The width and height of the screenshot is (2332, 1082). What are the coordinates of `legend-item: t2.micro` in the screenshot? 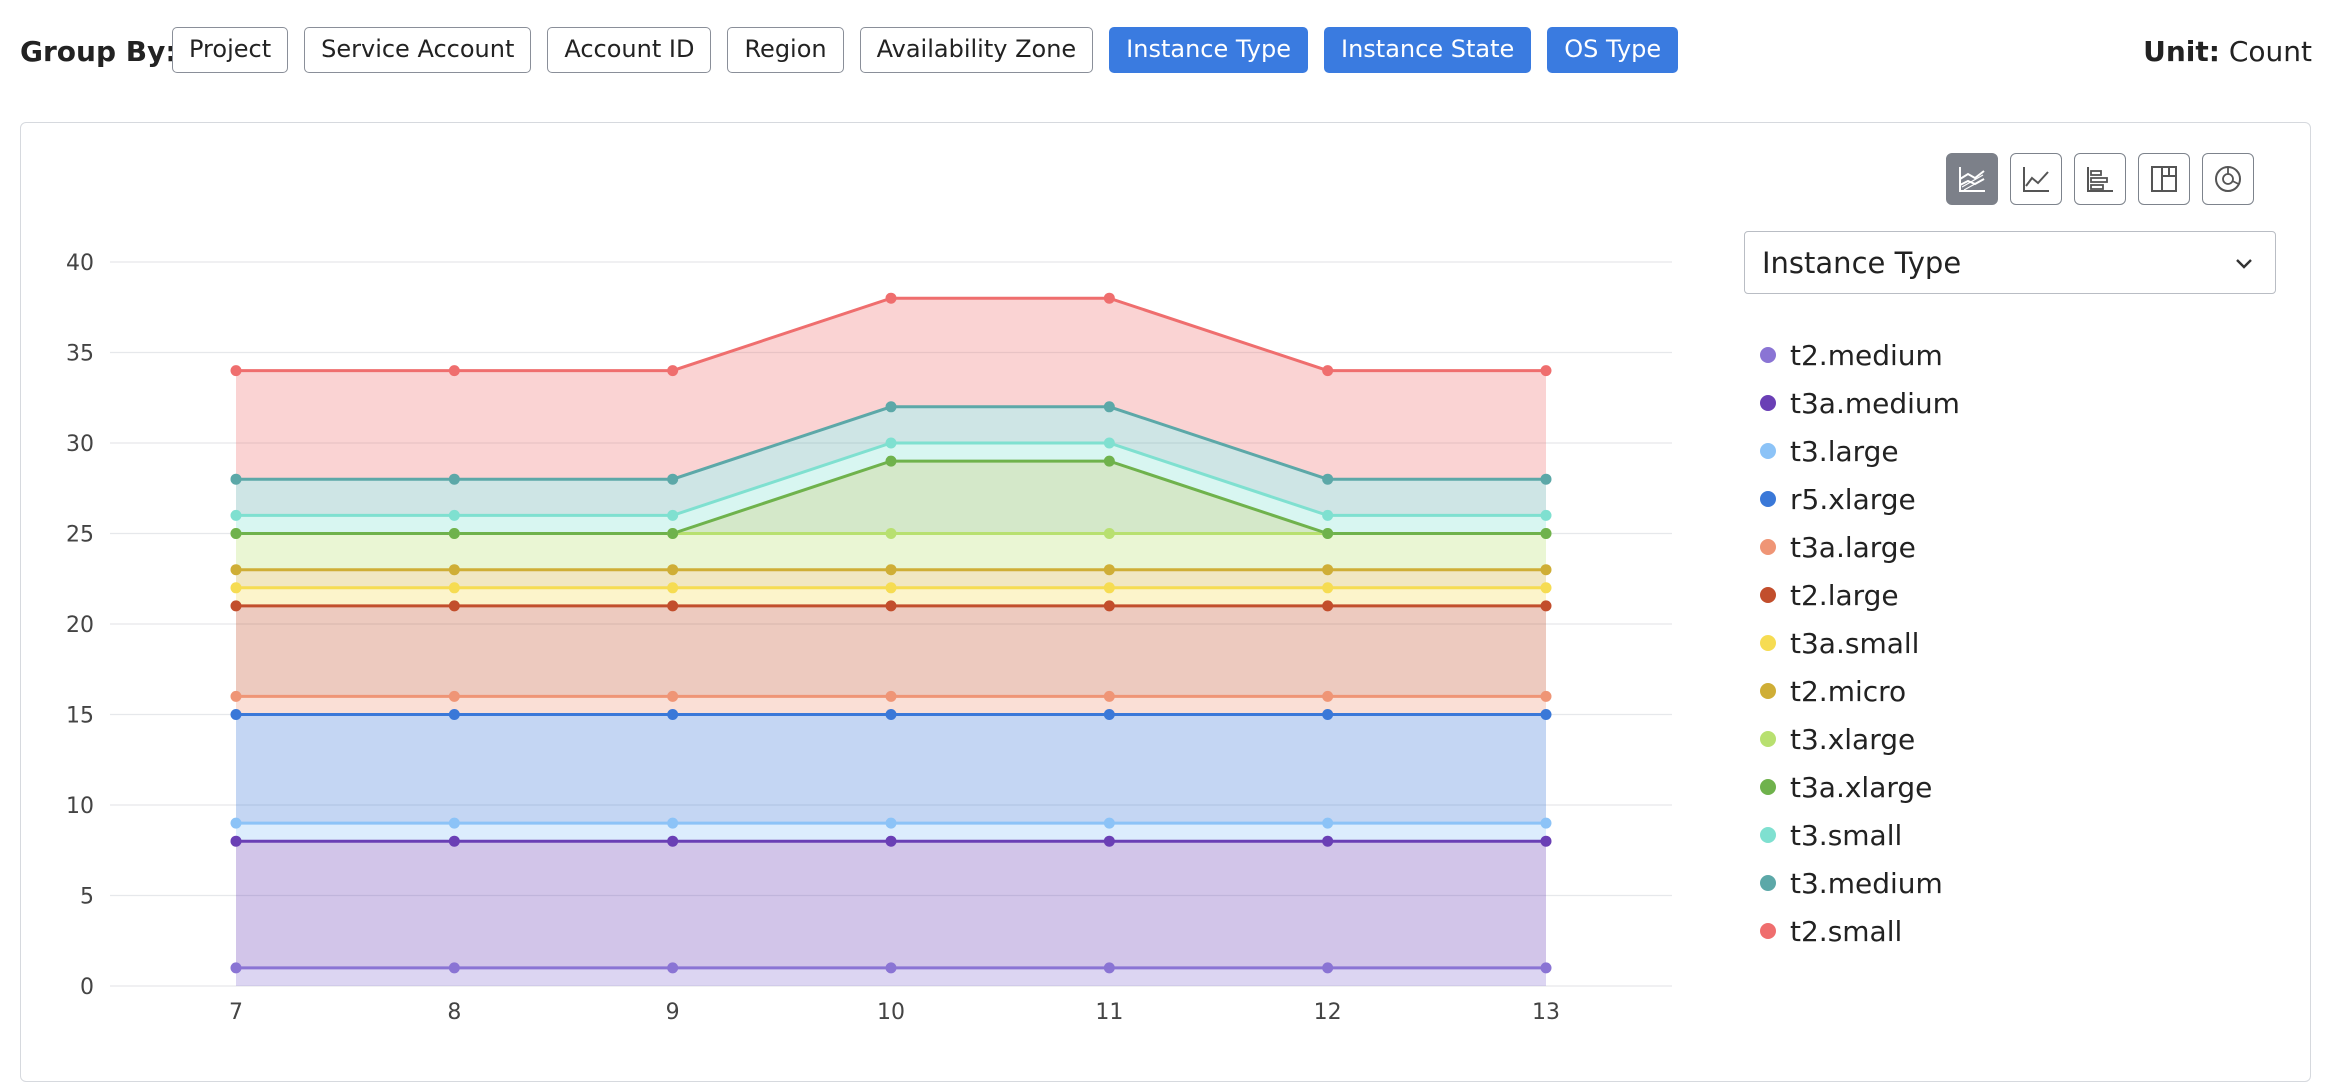 It's located at (1860, 691).